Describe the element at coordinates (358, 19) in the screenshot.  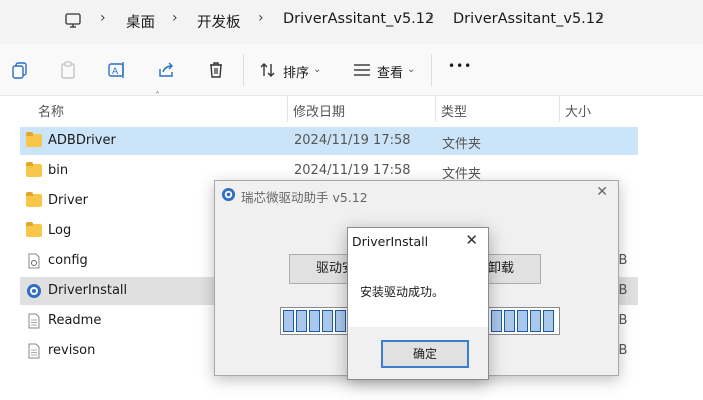
I see `breadcrumb-driver-folder-1: DriverAssitant_v5.12` at that location.